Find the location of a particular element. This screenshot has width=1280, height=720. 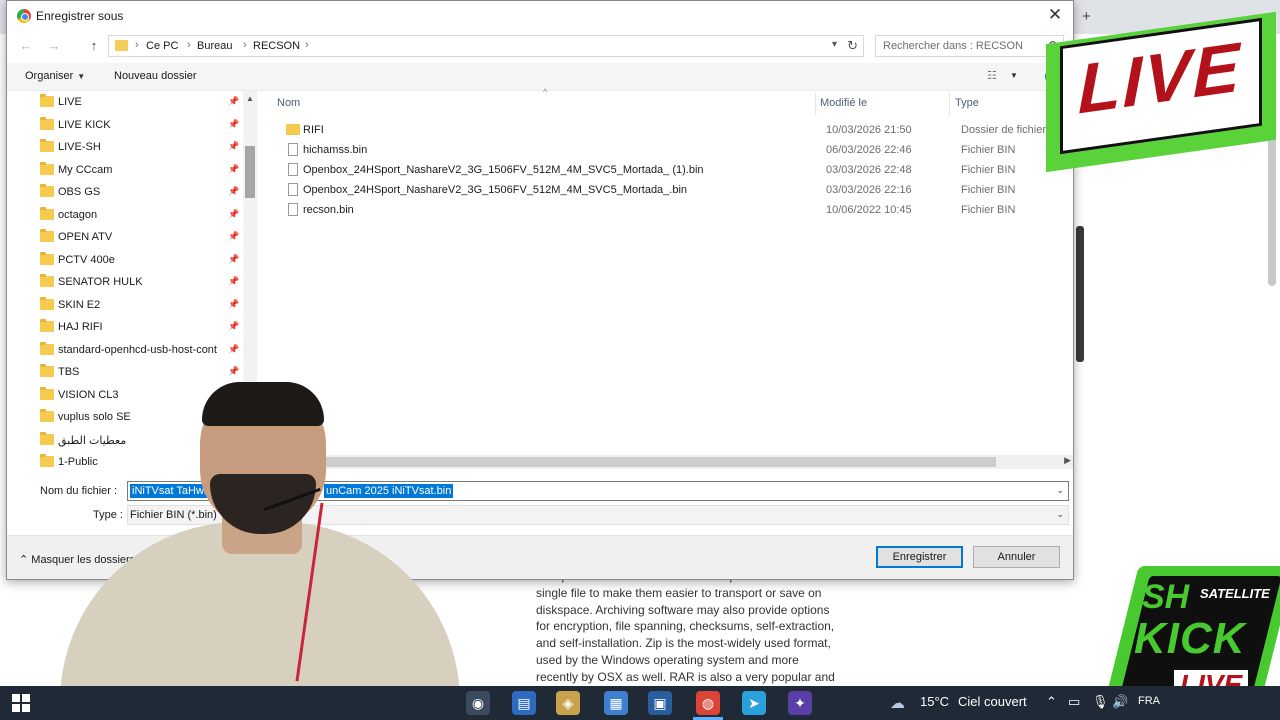

weather-temperature: 15°C is located at coordinates (935, 701).